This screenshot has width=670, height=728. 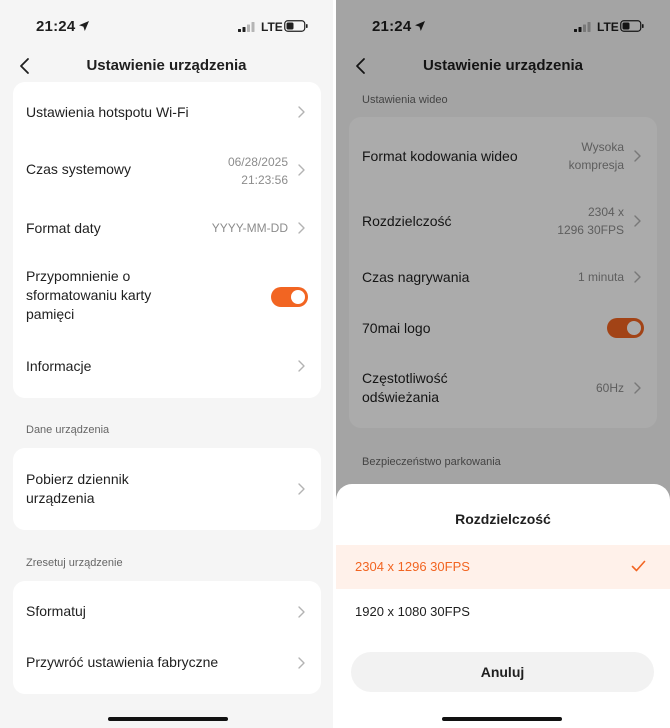 What do you see at coordinates (77, 479) in the screenshot?
I see `label-line: Pobierz dziennik` at bounding box center [77, 479].